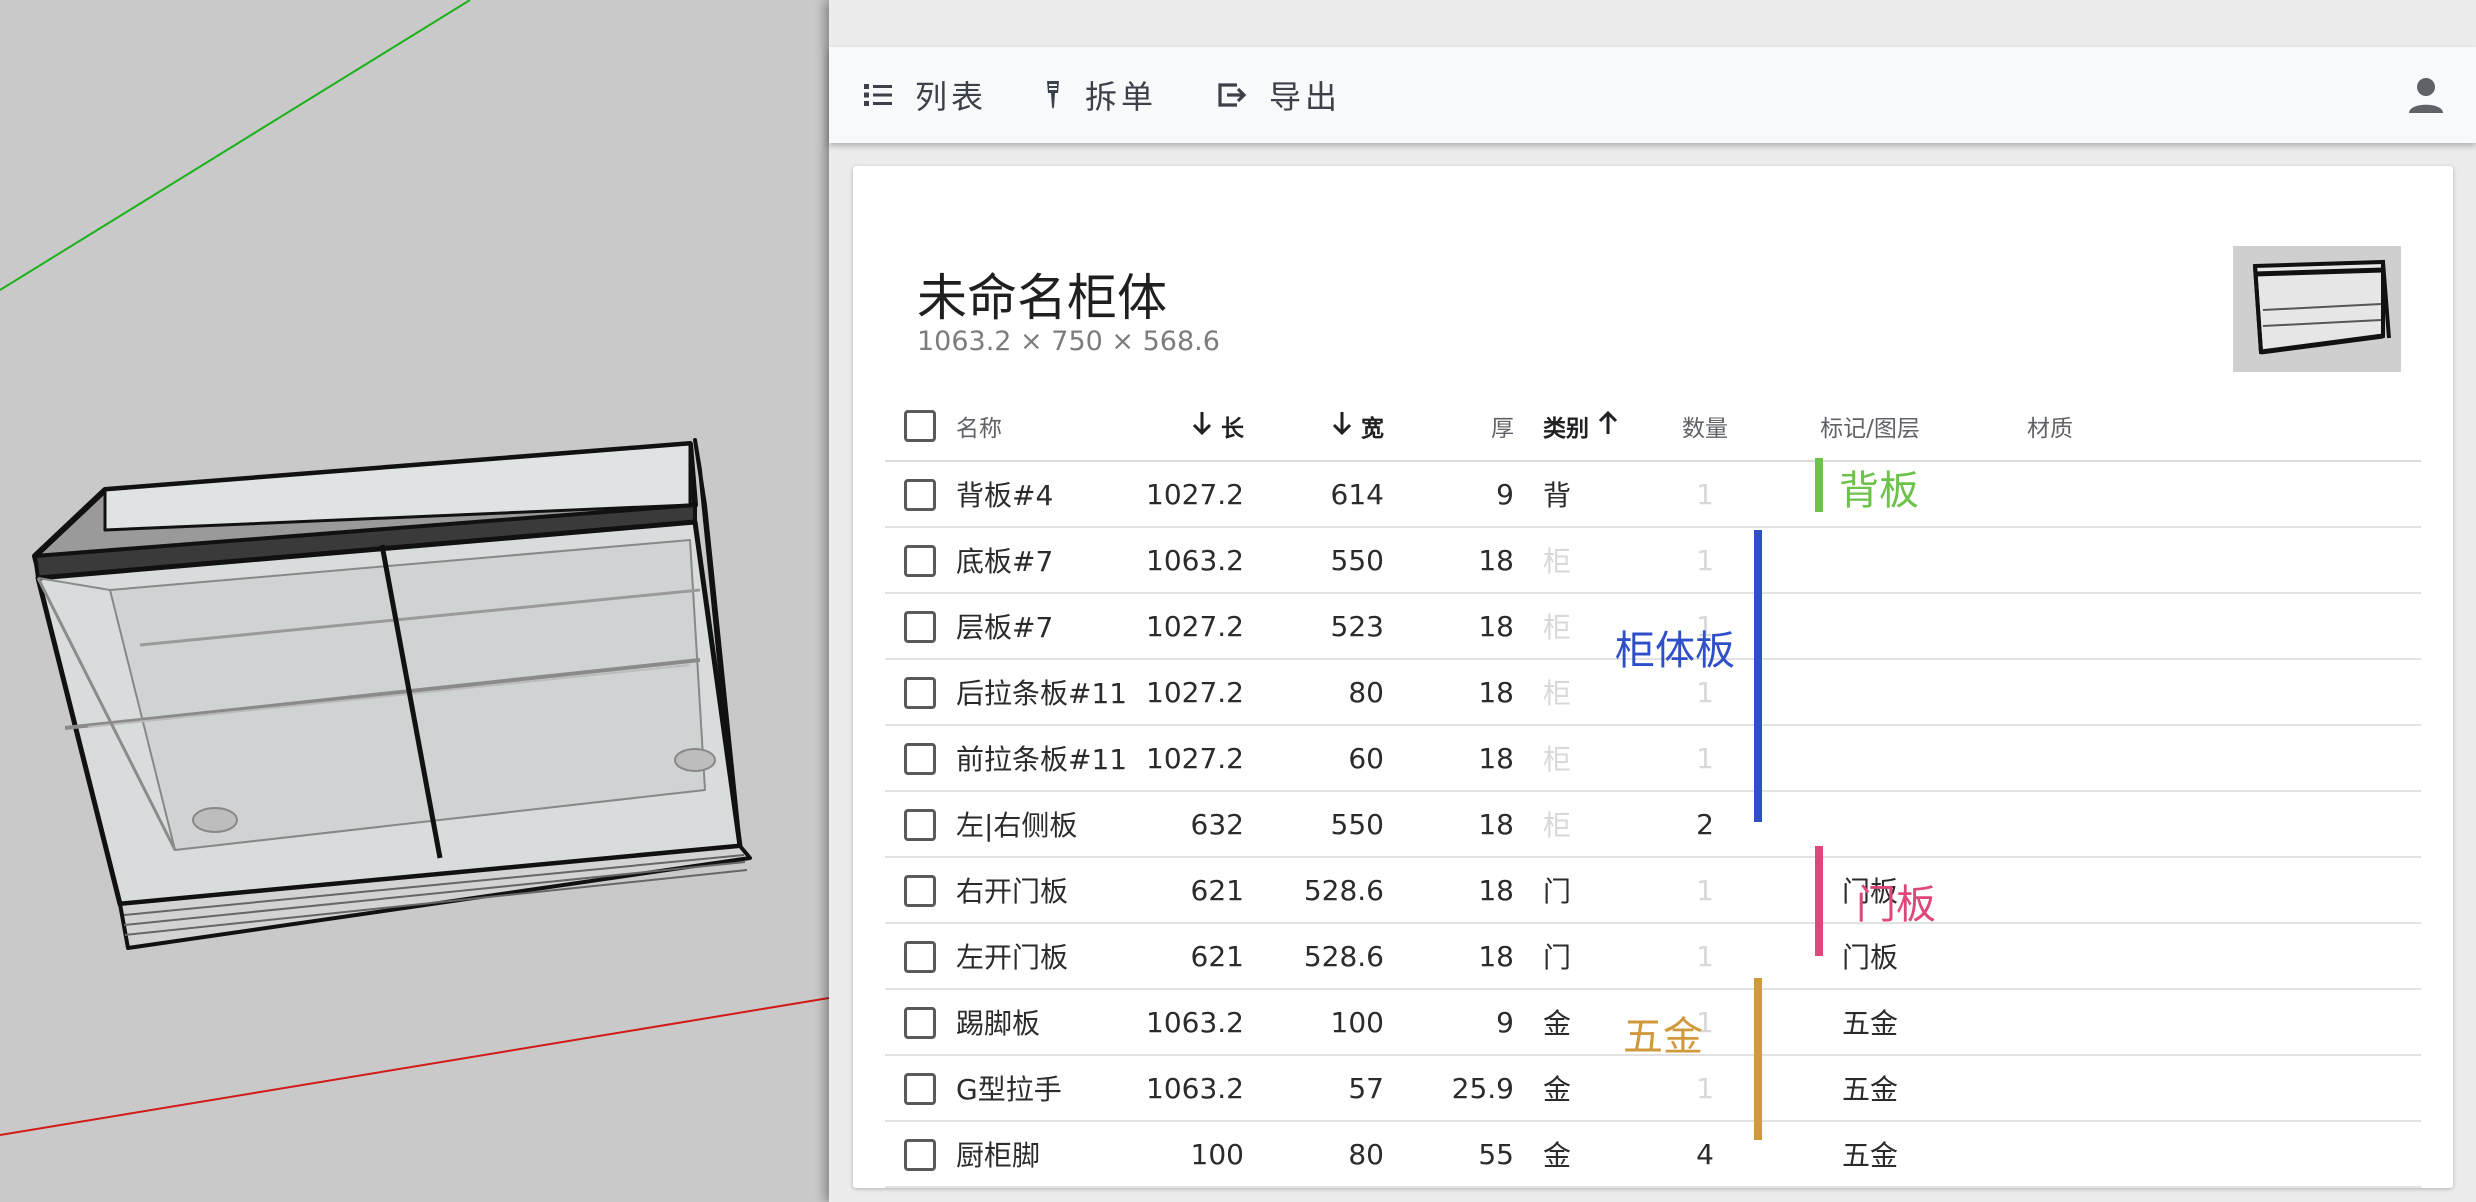 The height and width of the screenshot is (1202, 2476). I want to click on back-panel-annotation: 背板, so click(1879, 491).